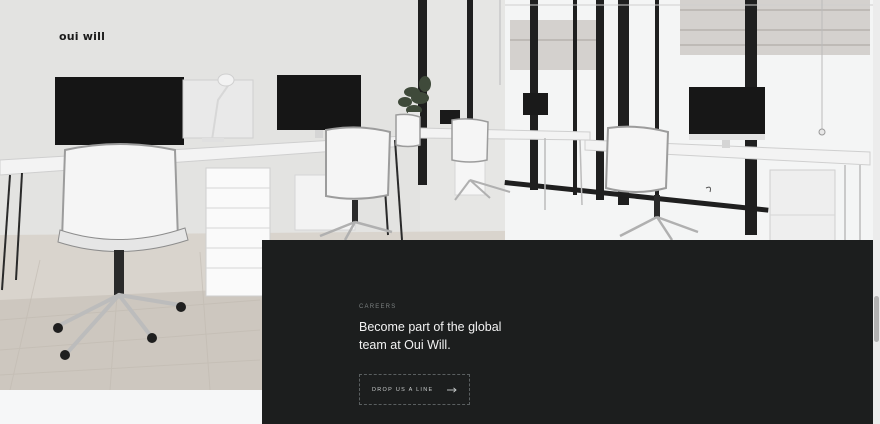  Describe the element at coordinates (403, 389) in the screenshot. I see `cta-label: Drop us a line` at that location.